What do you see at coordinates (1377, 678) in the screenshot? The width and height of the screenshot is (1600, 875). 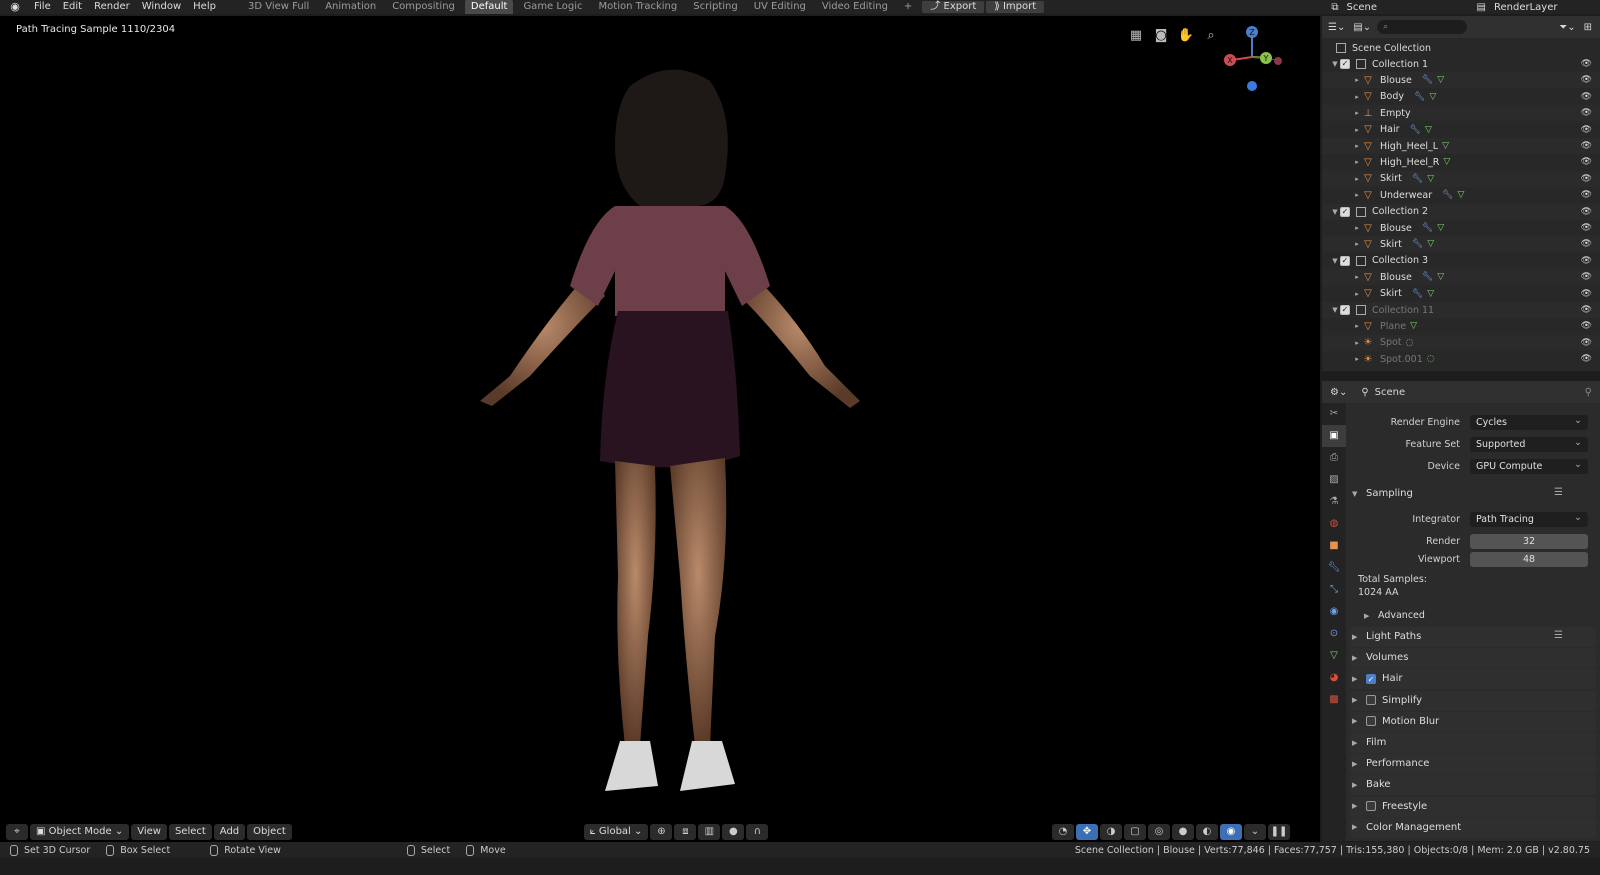 I see `panel-header: ▶ ✓ Hair` at bounding box center [1377, 678].